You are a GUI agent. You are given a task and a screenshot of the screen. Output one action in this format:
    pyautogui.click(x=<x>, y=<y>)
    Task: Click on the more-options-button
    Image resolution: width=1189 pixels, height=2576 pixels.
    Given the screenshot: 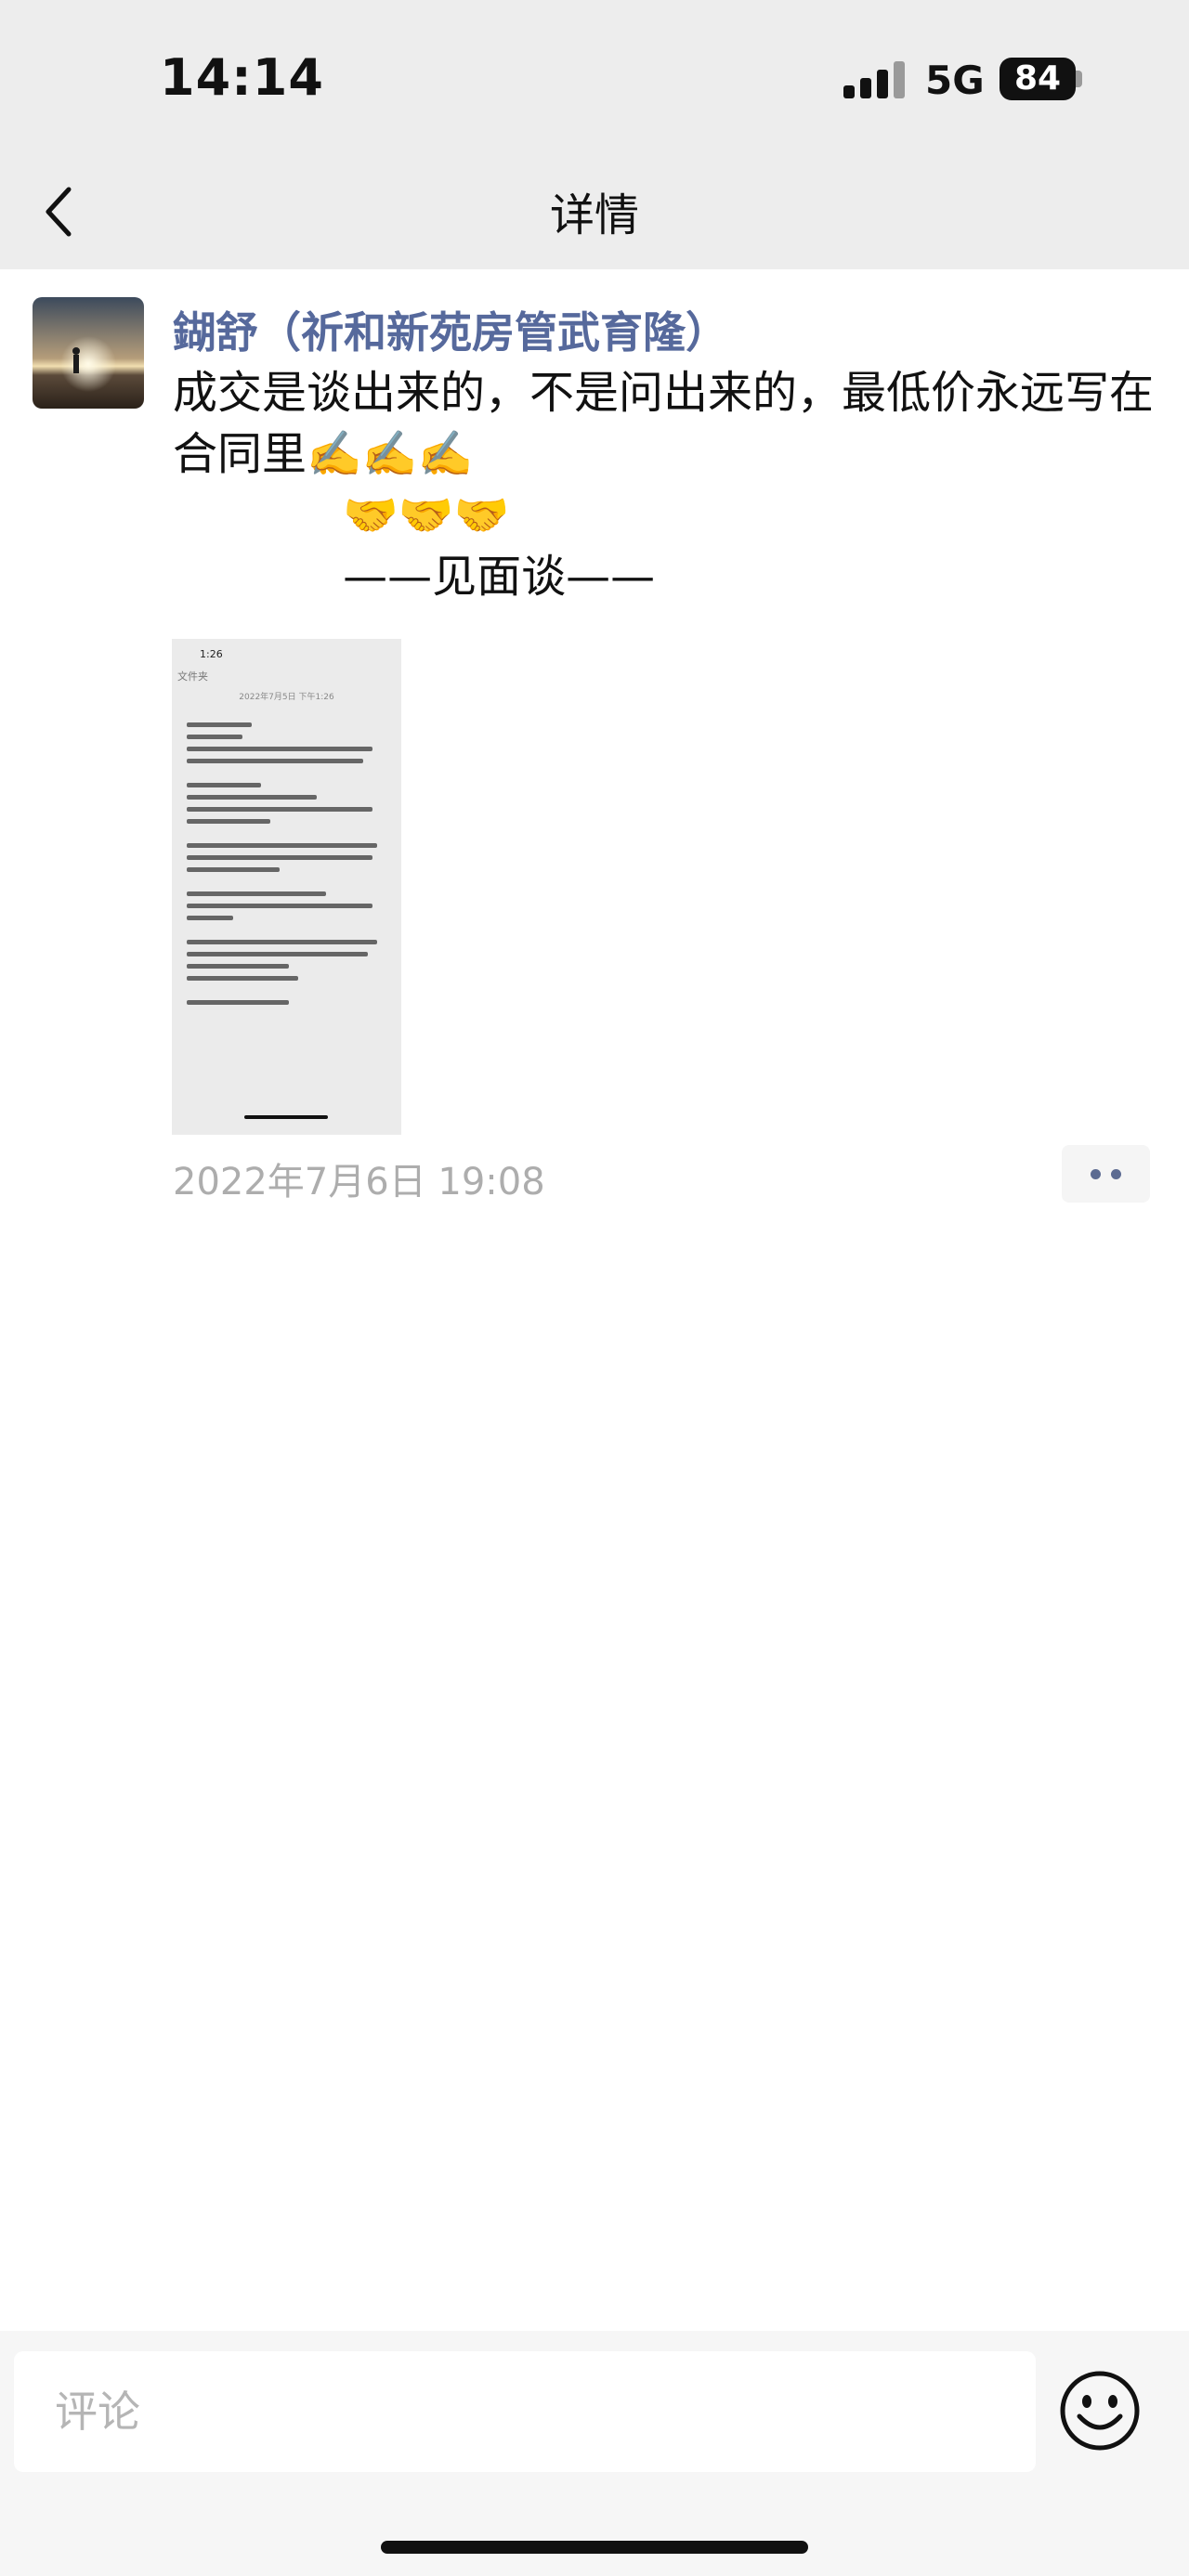 What is the action you would take?
    pyautogui.click(x=1106, y=1174)
    